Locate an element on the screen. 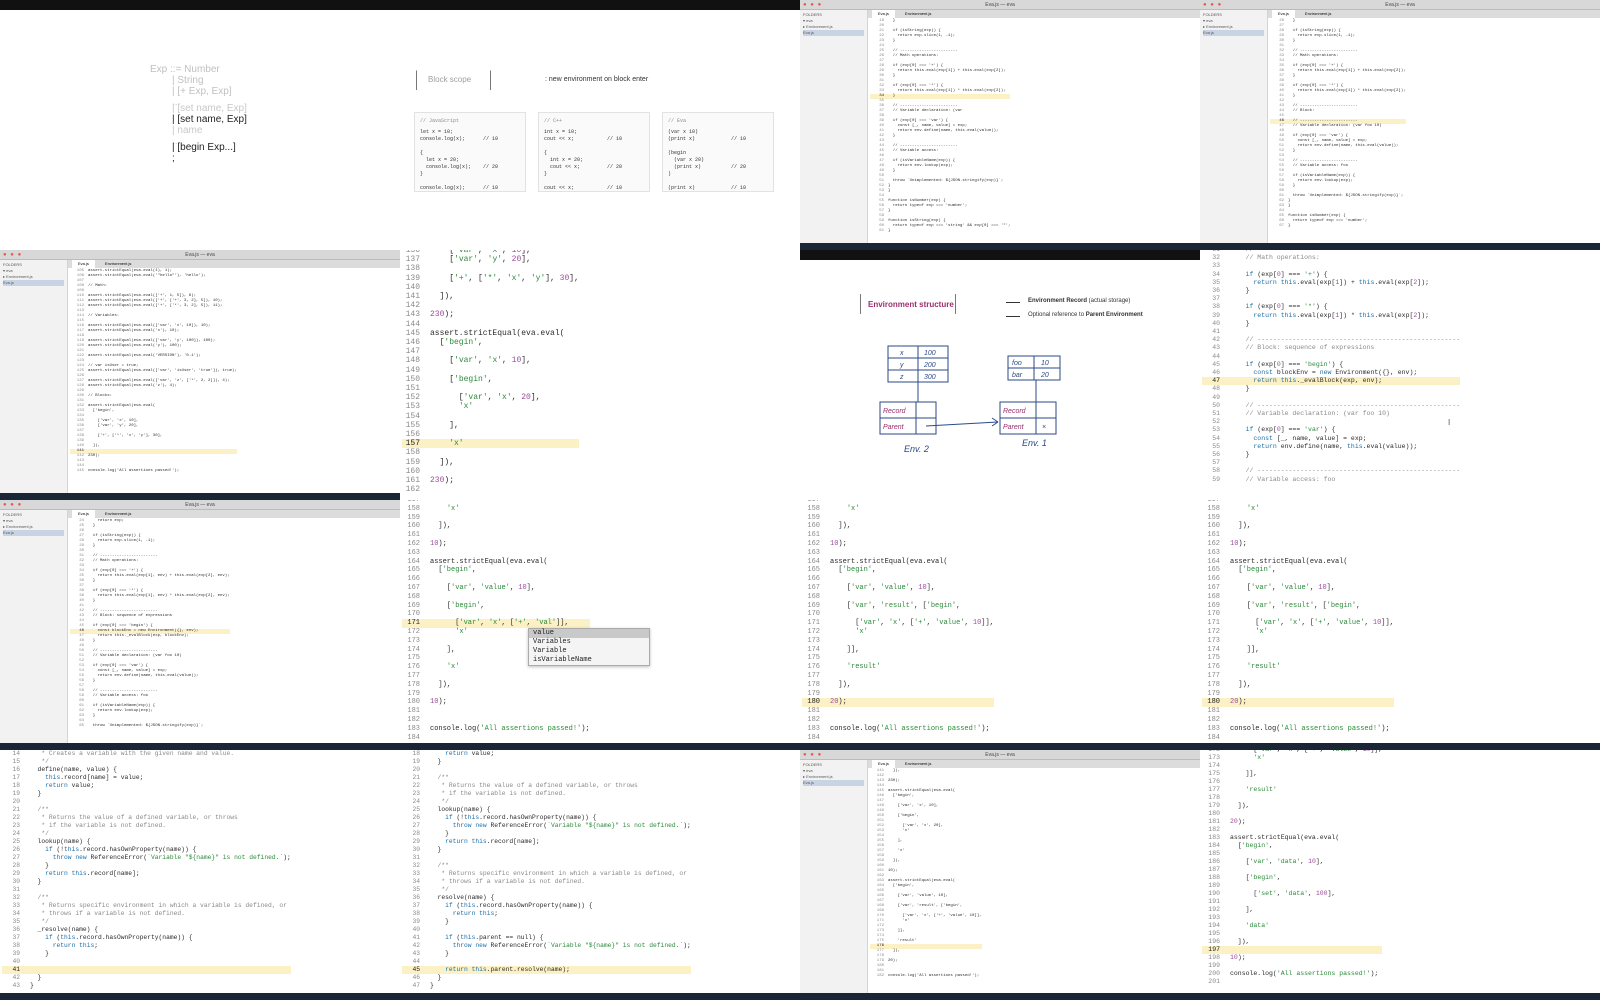  code-line: 169 ['begin', is located at coordinates (496, 606).